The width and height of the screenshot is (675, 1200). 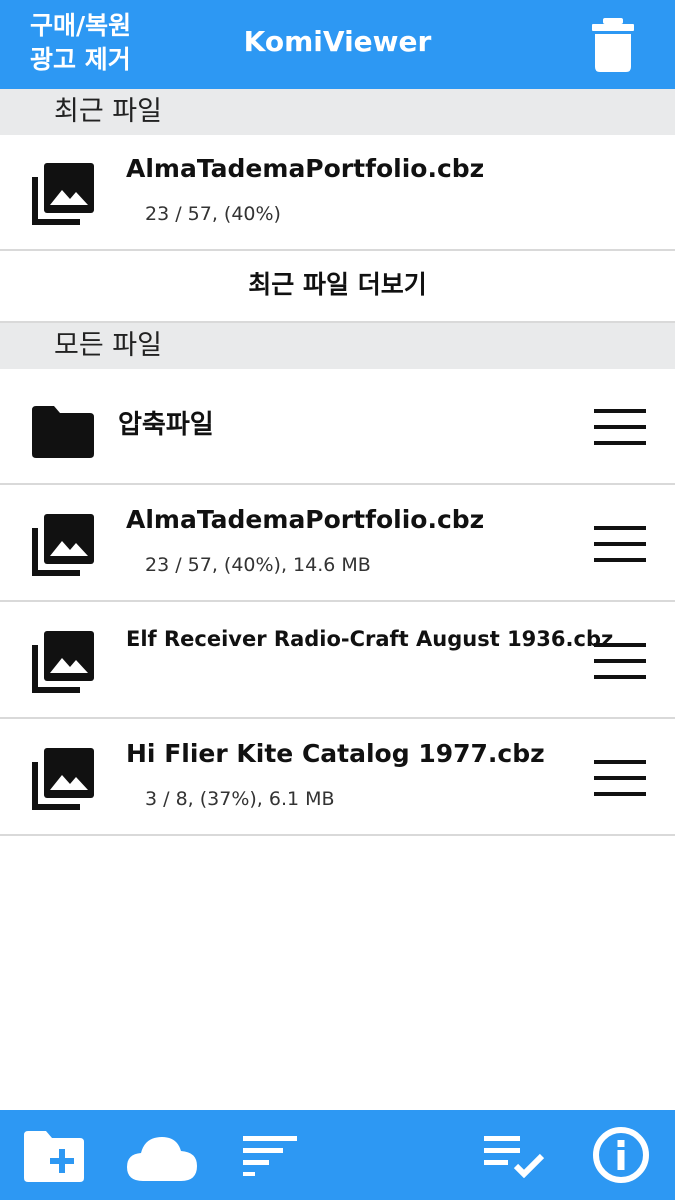 What do you see at coordinates (621, 1155) in the screenshot?
I see `info-icon` at bounding box center [621, 1155].